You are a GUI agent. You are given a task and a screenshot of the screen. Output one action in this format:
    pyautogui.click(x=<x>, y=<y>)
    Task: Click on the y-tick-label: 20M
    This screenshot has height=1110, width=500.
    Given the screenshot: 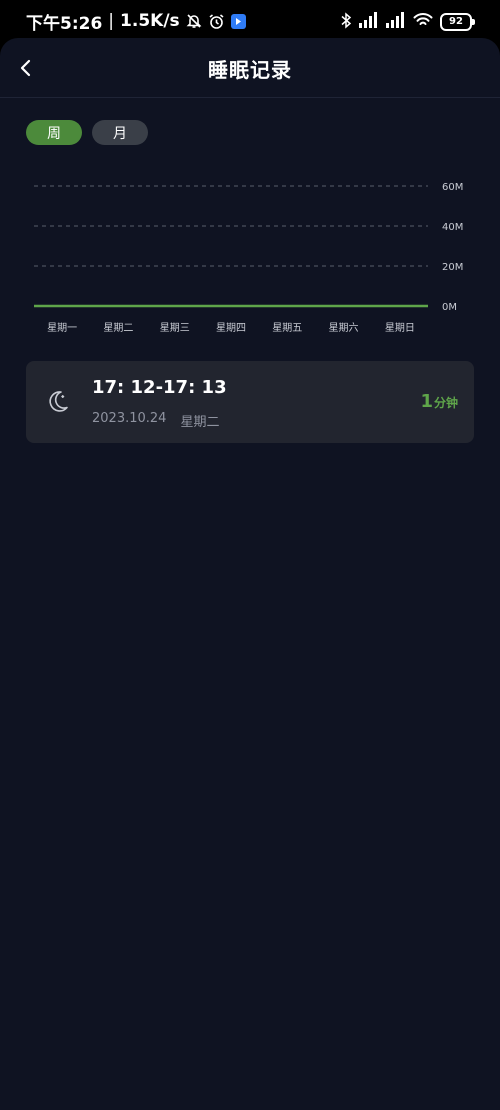 What is the action you would take?
    pyautogui.click(x=452, y=267)
    